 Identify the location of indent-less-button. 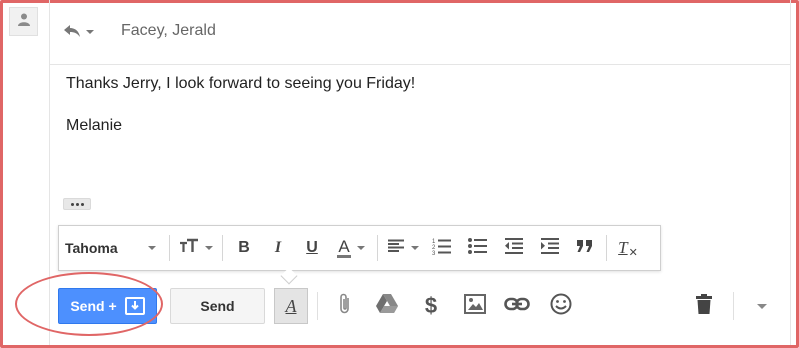
(514, 248).